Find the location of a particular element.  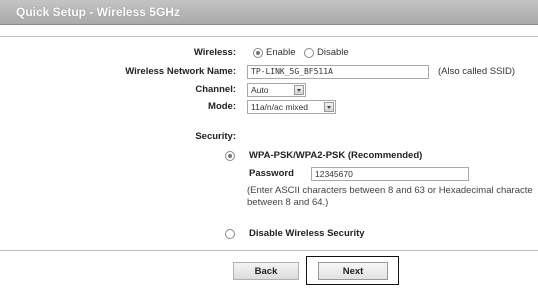

channel-label: Channel: is located at coordinates (215, 89).